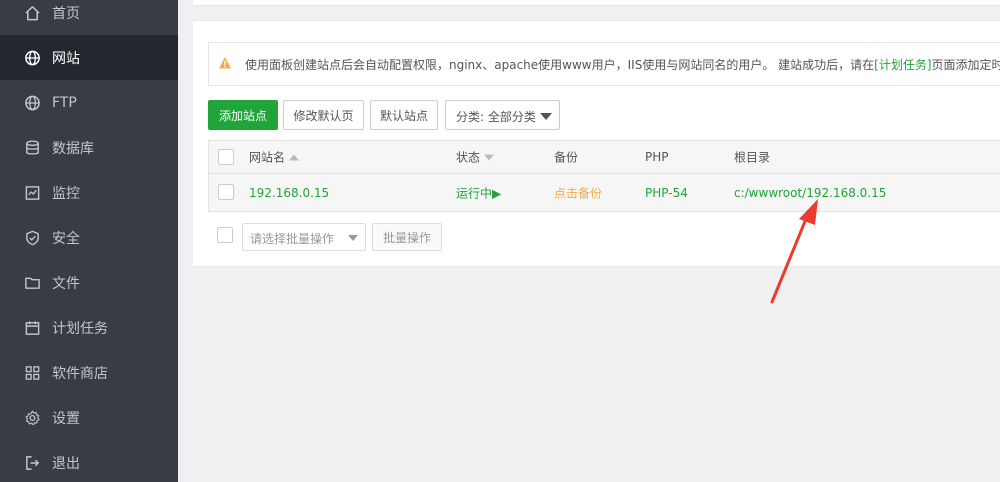 The width and height of the screenshot is (1000, 482). What do you see at coordinates (32, 12) in the screenshot?
I see `home-icon` at bounding box center [32, 12].